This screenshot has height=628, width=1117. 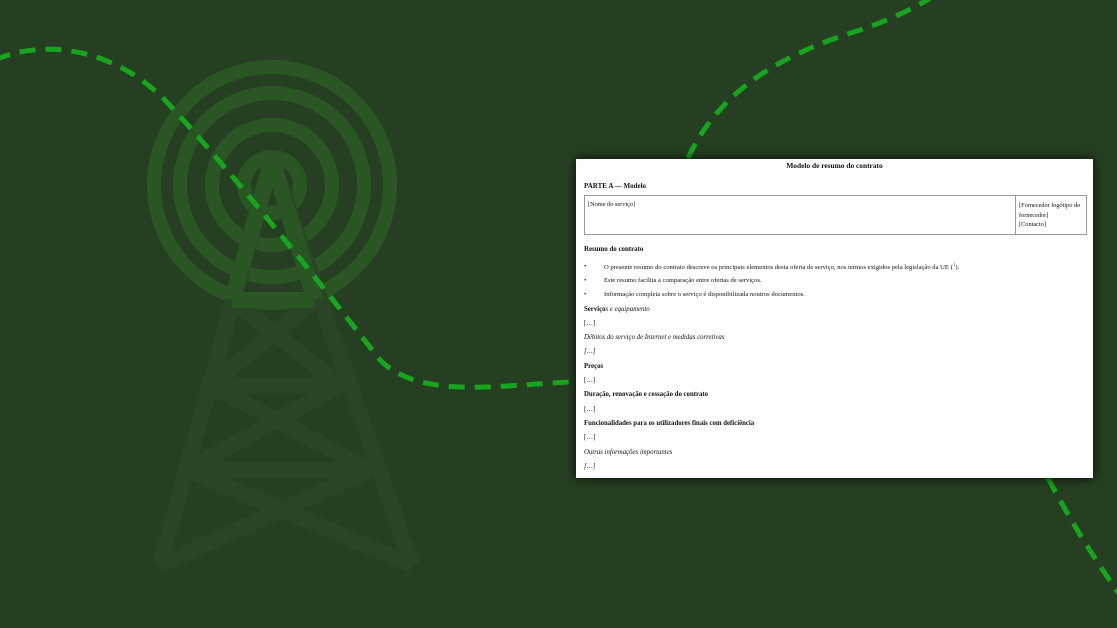 What do you see at coordinates (808, 80) in the screenshot?
I see `dashed-path-line-upper` at bounding box center [808, 80].